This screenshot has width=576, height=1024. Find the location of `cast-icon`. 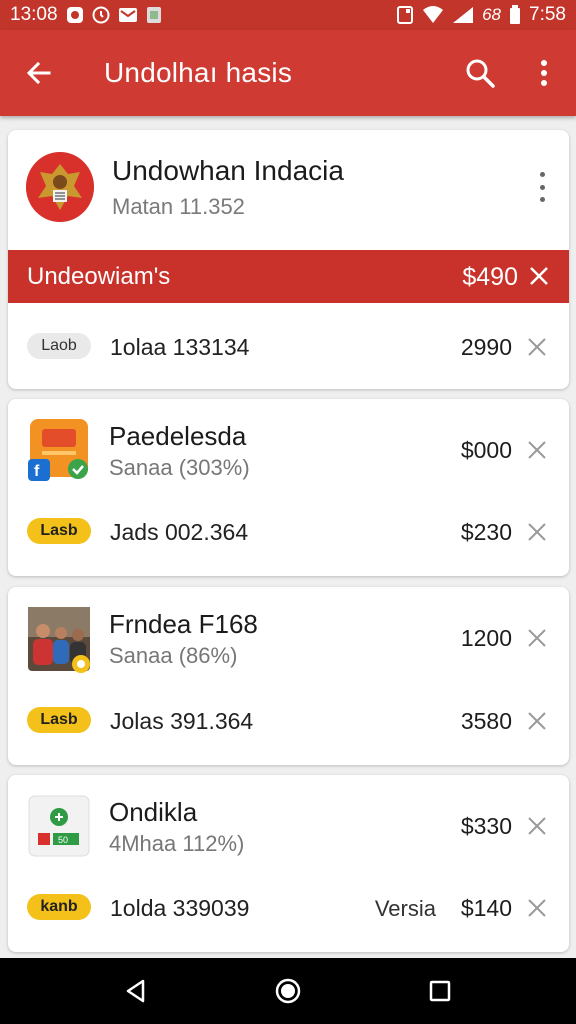

cast-icon is located at coordinates (405, 15).